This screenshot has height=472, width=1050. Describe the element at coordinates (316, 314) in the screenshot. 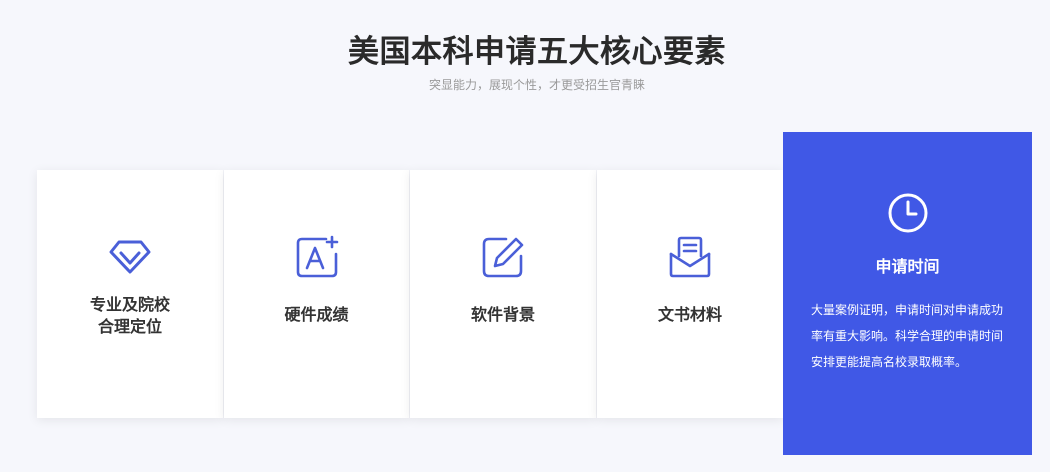

I see `card-label: 硬件成绩` at that location.